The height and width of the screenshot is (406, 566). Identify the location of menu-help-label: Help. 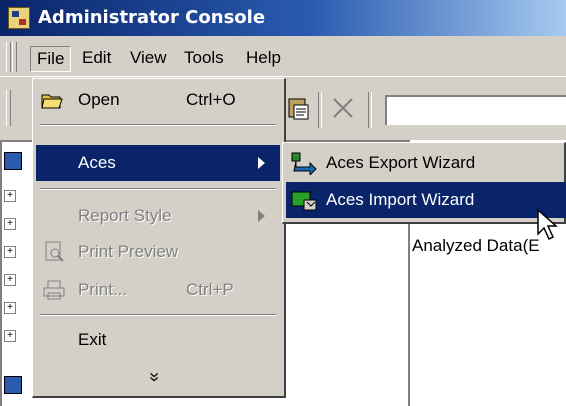
(263, 57).